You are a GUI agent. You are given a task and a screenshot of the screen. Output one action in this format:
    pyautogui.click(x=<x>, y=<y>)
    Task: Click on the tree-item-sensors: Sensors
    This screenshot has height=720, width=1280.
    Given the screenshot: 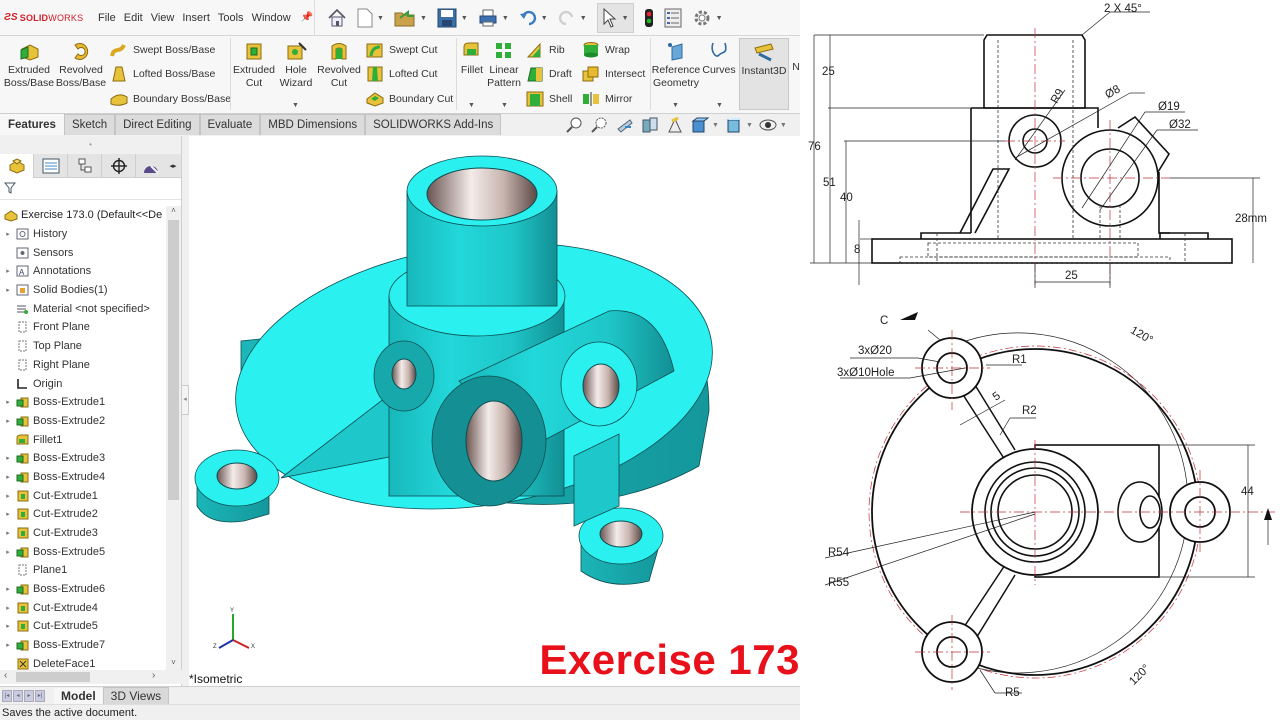 What is the action you would take?
    pyautogui.click(x=83, y=252)
    